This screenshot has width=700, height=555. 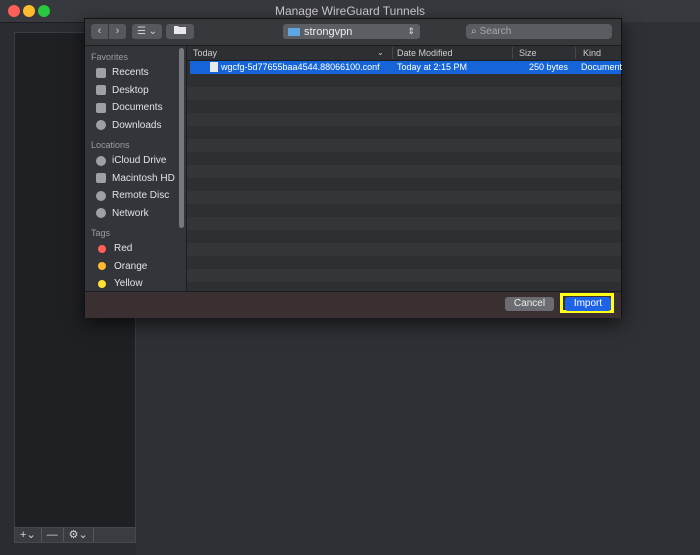 I want to click on sheet-toolbar: ‹ › ☰ ⌄ strongvpn ⇕ ⌕, so click(x=353, y=32).